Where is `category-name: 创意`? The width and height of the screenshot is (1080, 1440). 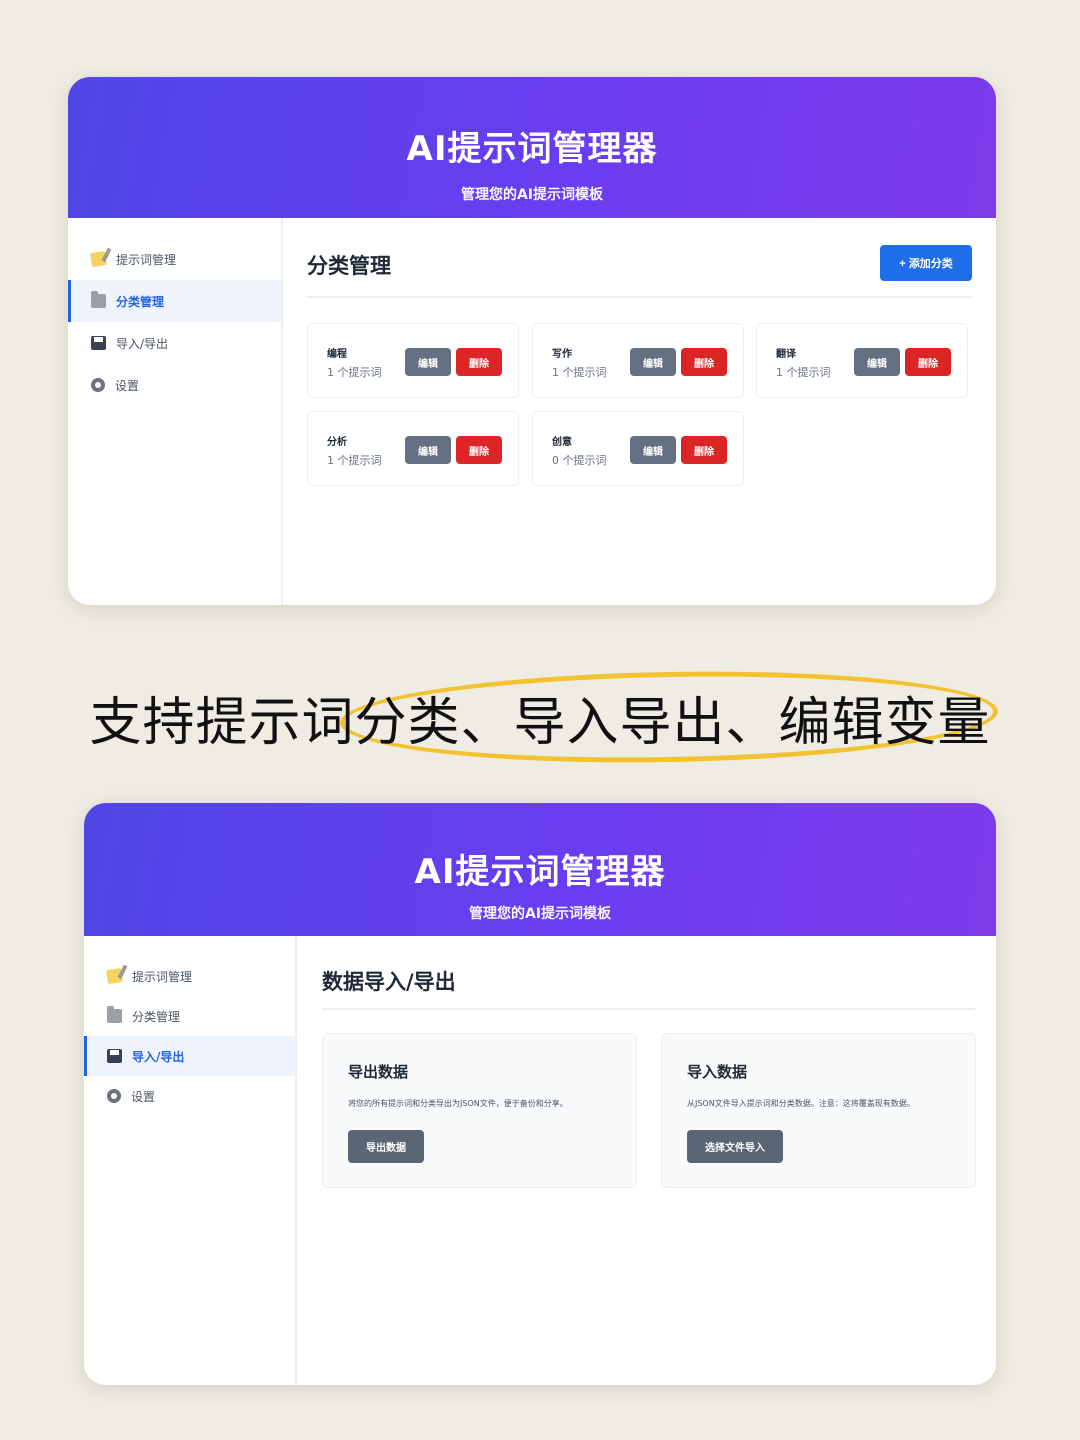 category-name: 创意 is located at coordinates (562, 442).